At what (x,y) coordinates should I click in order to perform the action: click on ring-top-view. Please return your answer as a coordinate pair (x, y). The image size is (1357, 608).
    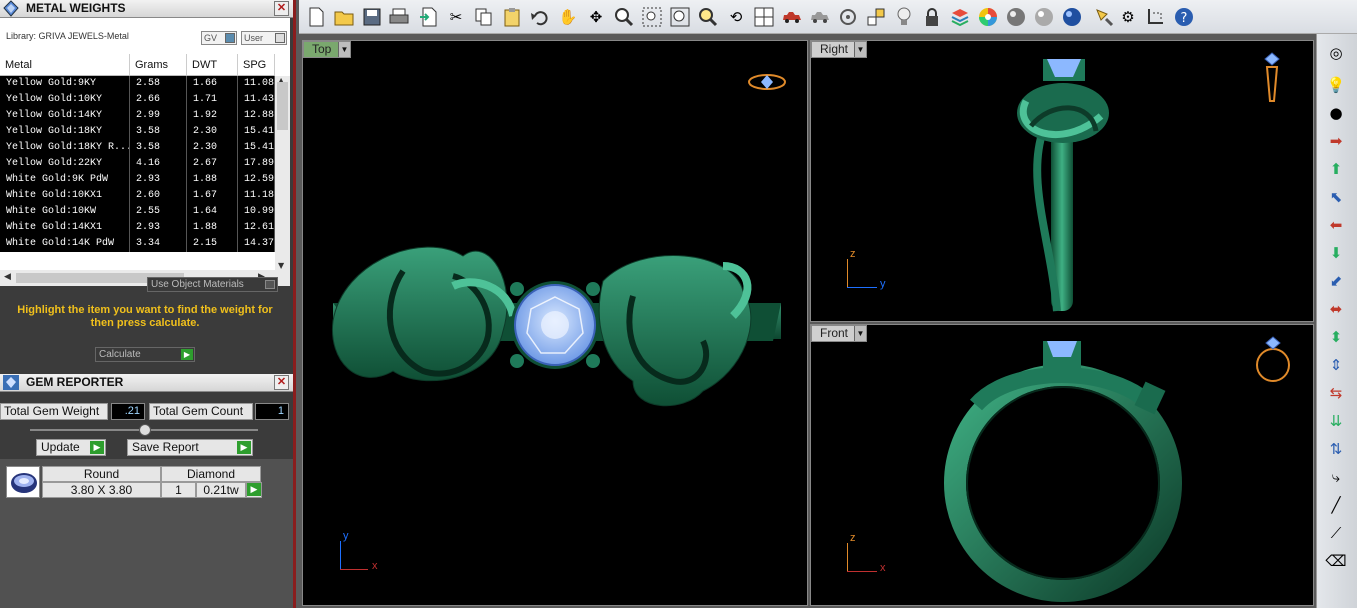
    Looking at the image, I should click on (556, 326).